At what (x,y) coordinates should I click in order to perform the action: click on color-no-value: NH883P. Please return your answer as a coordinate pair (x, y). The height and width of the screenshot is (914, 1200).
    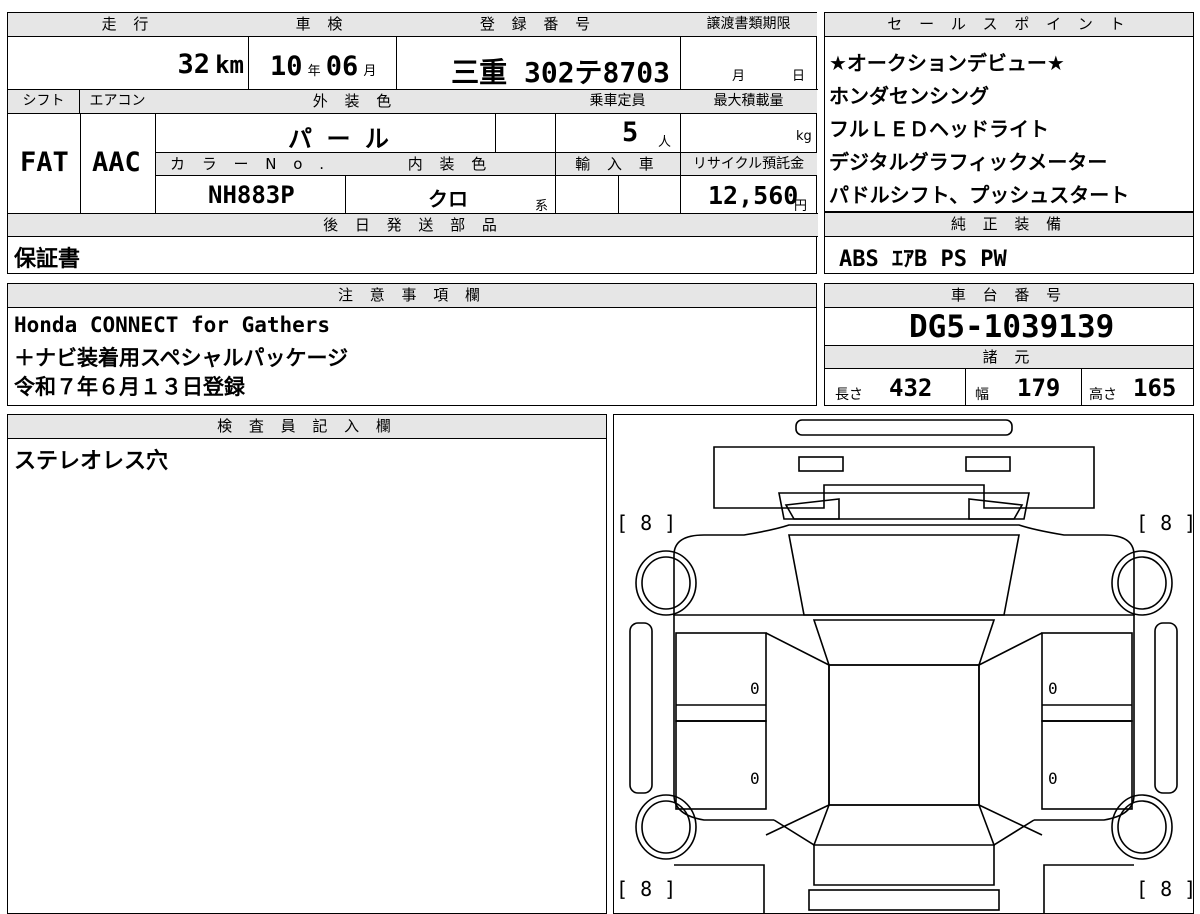
    Looking at the image, I should click on (251, 195).